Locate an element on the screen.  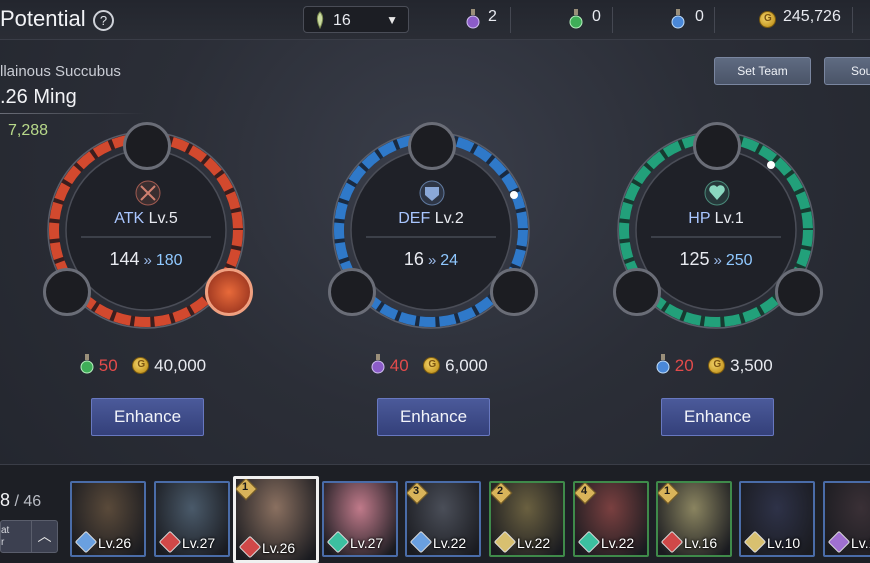
atk-potential-ring: ATK Lv.5 144» 180 is located at coordinates (147, 228).